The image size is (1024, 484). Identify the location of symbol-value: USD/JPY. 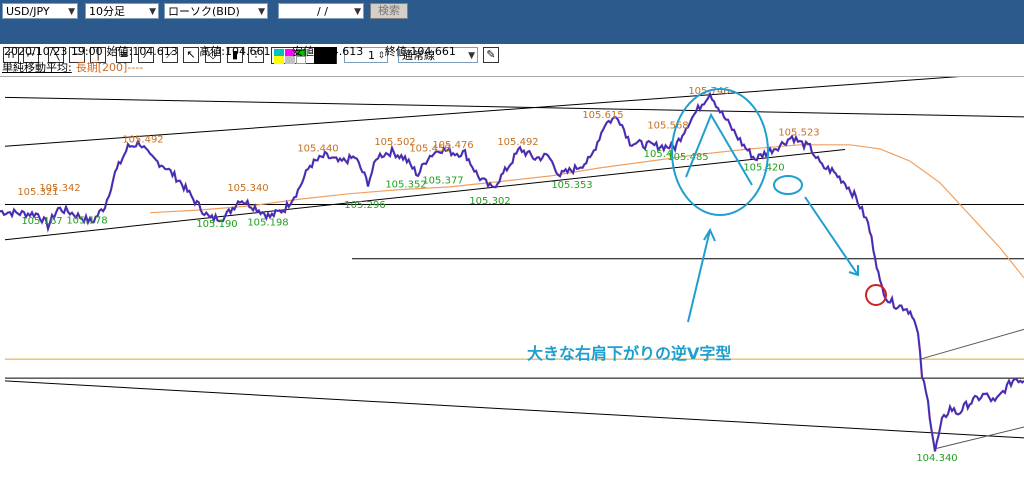
(28, 11).